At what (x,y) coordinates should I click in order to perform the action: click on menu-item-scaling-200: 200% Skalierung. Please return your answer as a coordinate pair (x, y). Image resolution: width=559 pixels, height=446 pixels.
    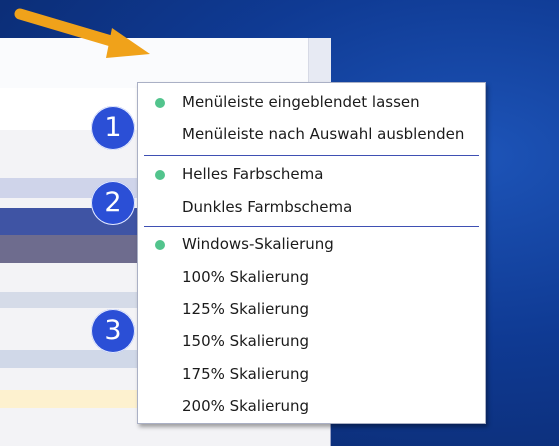
    Looking at the image, I should click on (311, 407).